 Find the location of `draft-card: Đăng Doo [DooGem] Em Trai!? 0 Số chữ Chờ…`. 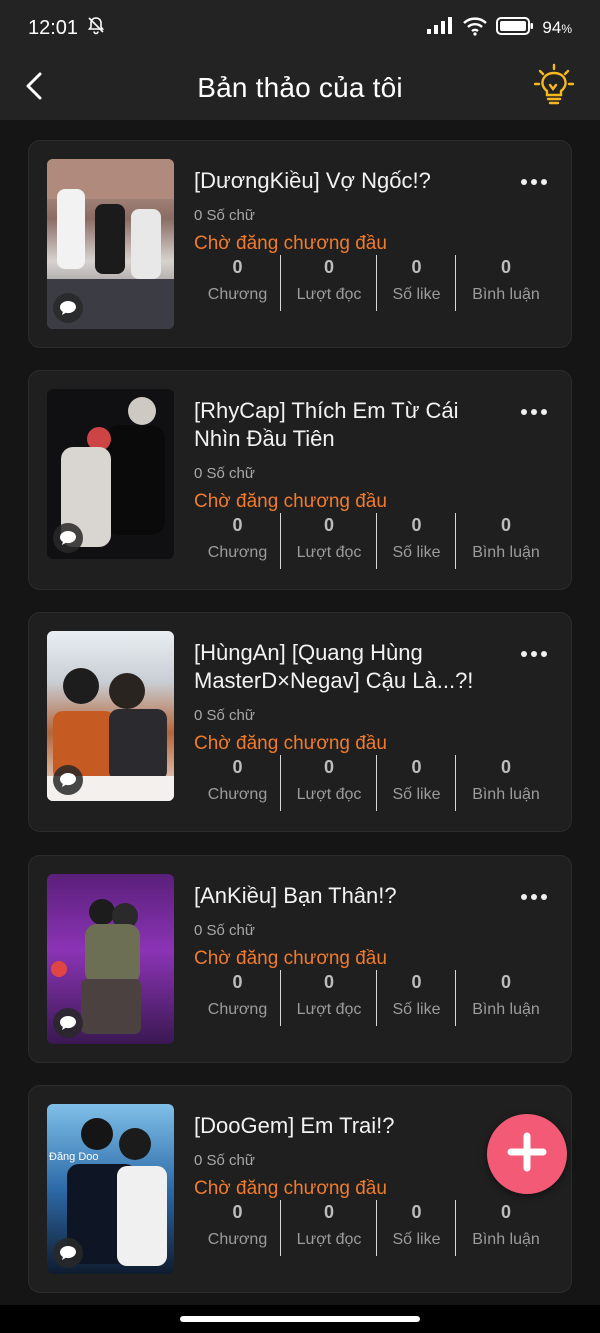

draft-card: Đăng Doo [DooGem] Em Trai!? 0 Số chữ Chờ… is located at coordinates (300, 1189).